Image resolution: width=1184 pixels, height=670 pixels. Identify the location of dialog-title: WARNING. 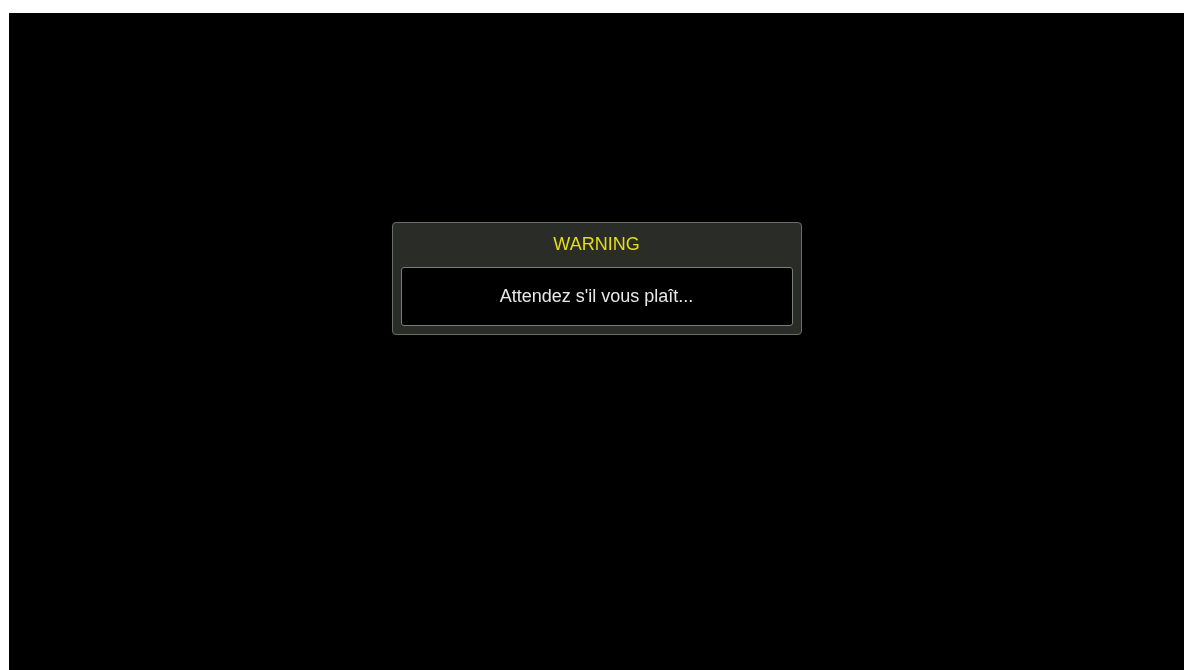
(596, 244).